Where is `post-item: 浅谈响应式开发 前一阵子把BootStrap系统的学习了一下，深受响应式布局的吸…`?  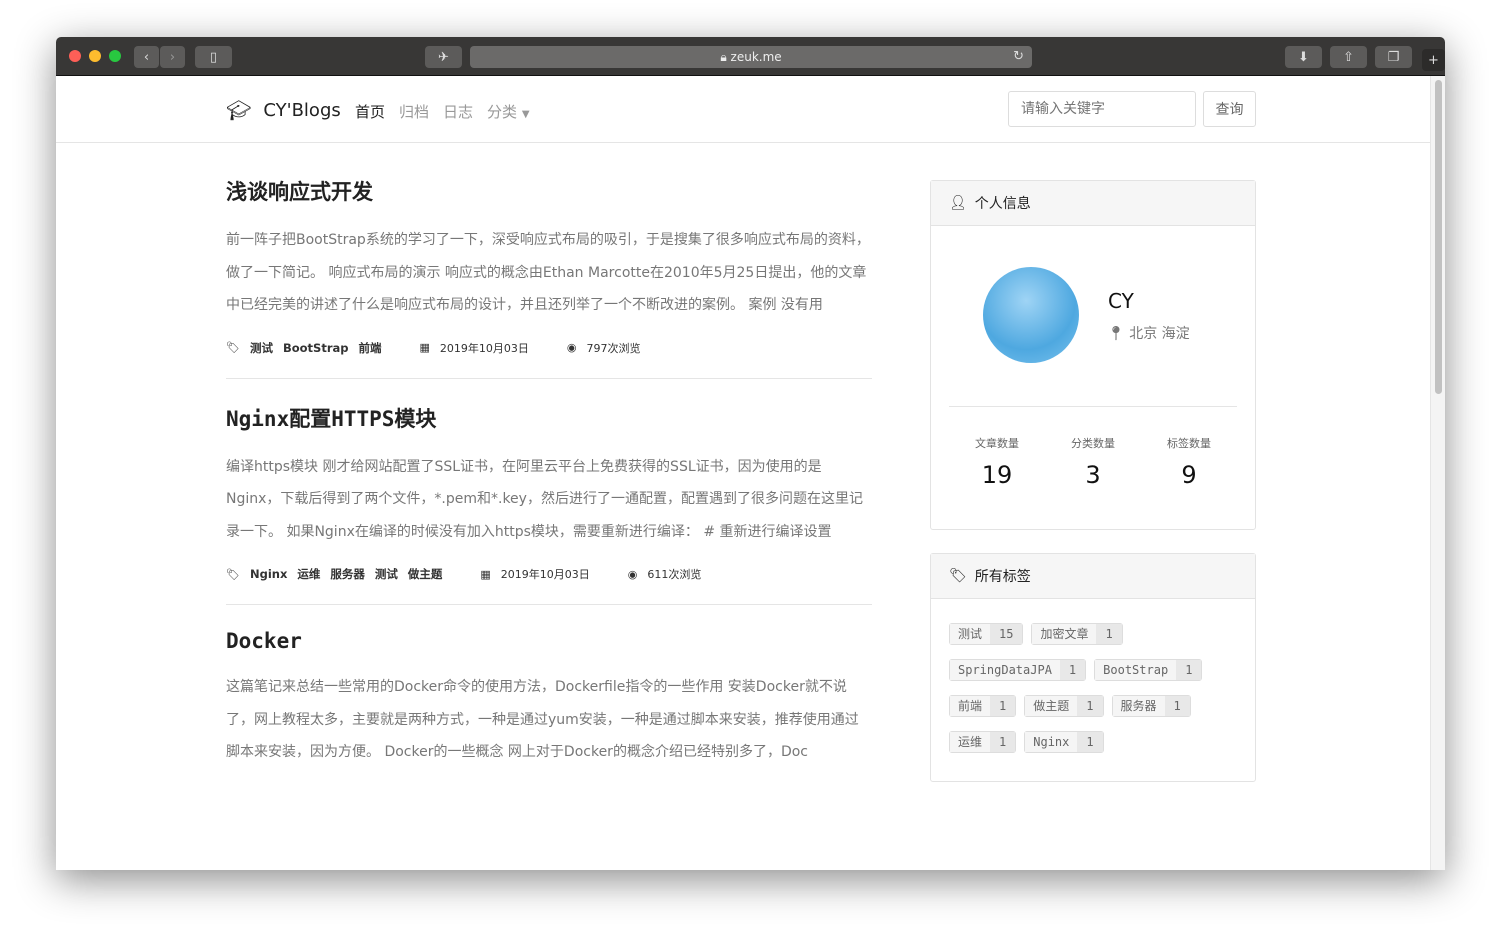
post-item: 浅谈响应式开发 前一阵子把BootStrap系统的学习了一下，深受响应式布局的吸… is located at coordinates (549, 277).